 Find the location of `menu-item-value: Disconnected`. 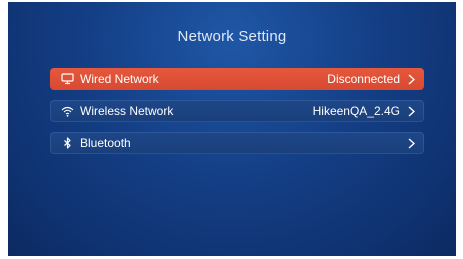

menu-item-value: Disconnected is located at coordinates (363, 79).